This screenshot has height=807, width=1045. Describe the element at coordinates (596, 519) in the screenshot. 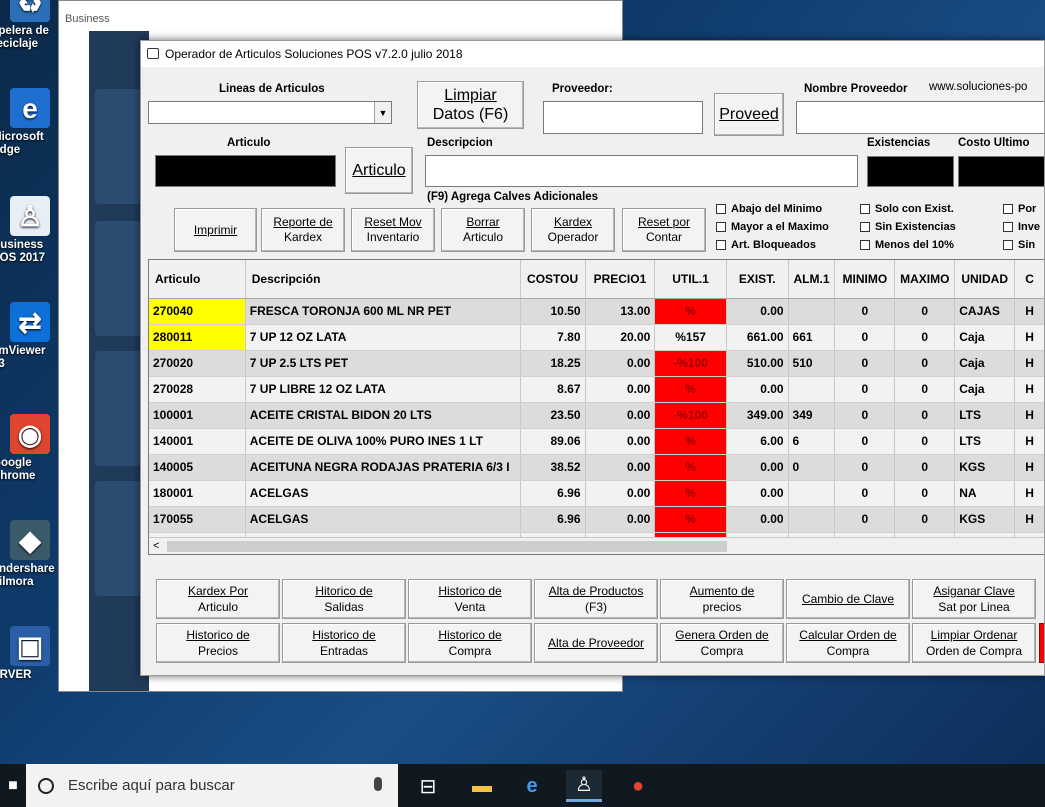

I see `table-row: 170055 ACELGAS 6.96 0.00% 0.00 0 0 KGS H` at that location.